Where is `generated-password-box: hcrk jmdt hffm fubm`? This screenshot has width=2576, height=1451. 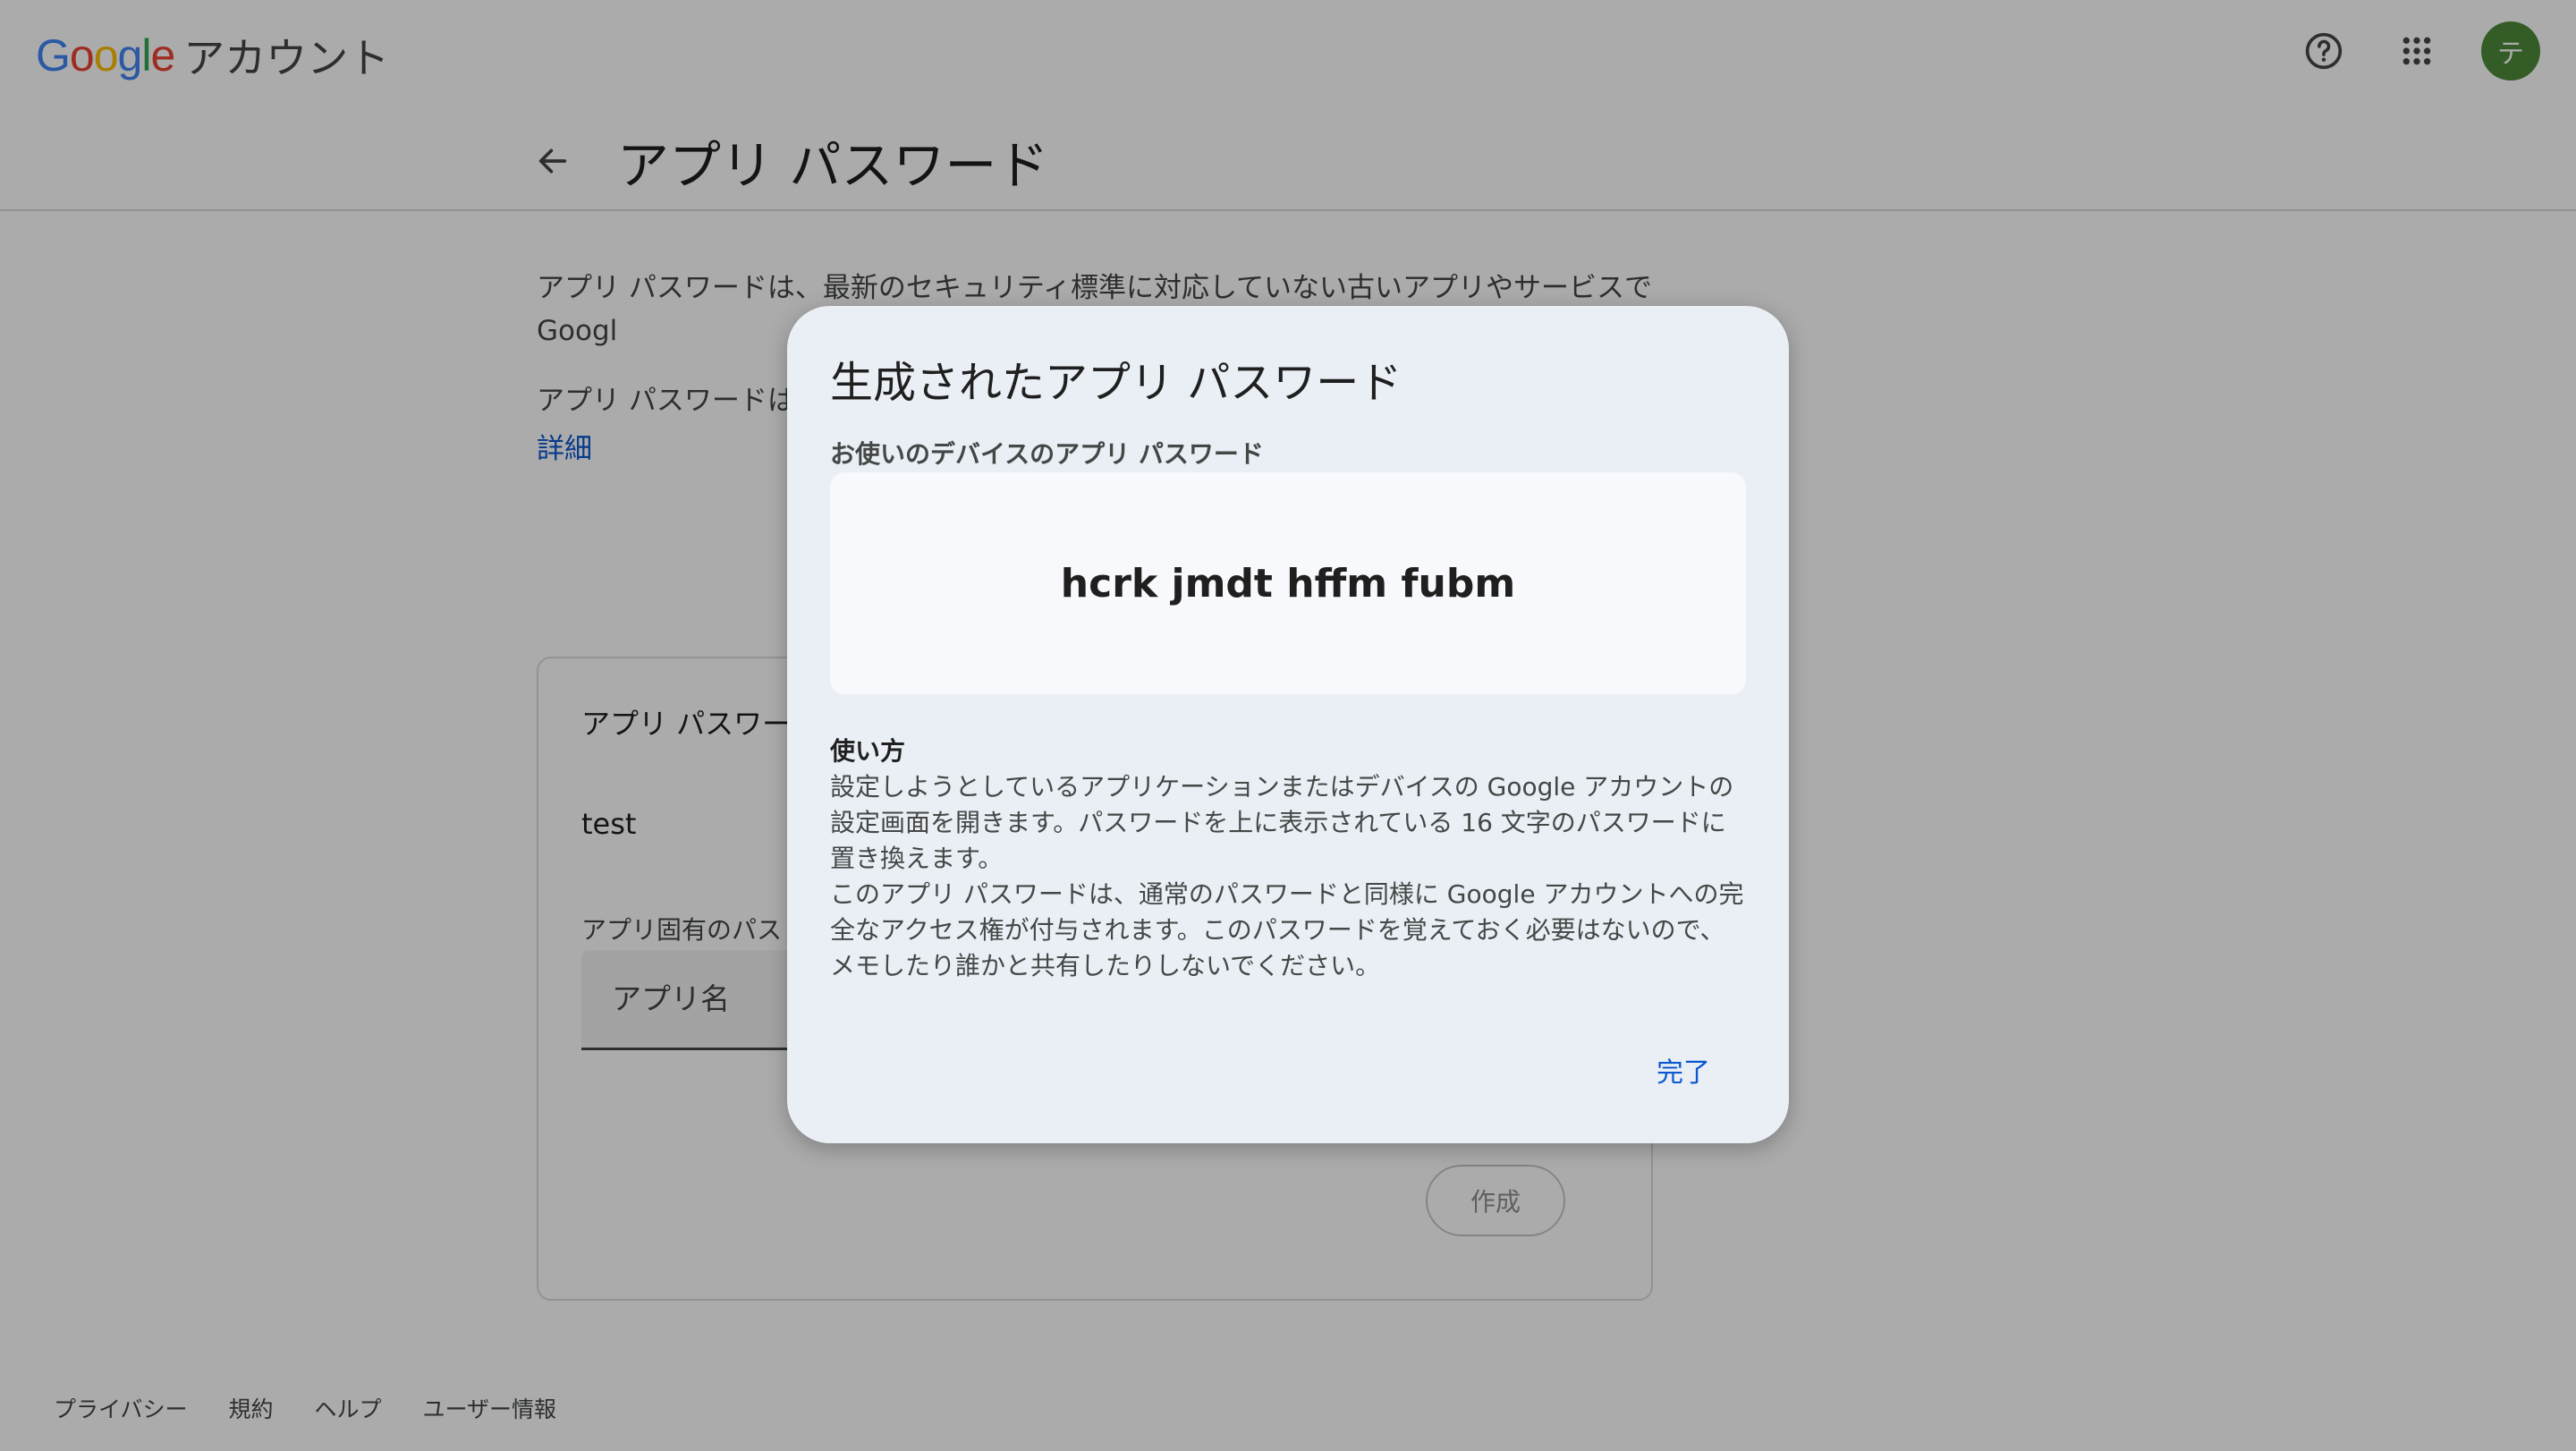
generated-password-box: hcrk jmdt hffm fubm is located at coordinates (1288, 583).